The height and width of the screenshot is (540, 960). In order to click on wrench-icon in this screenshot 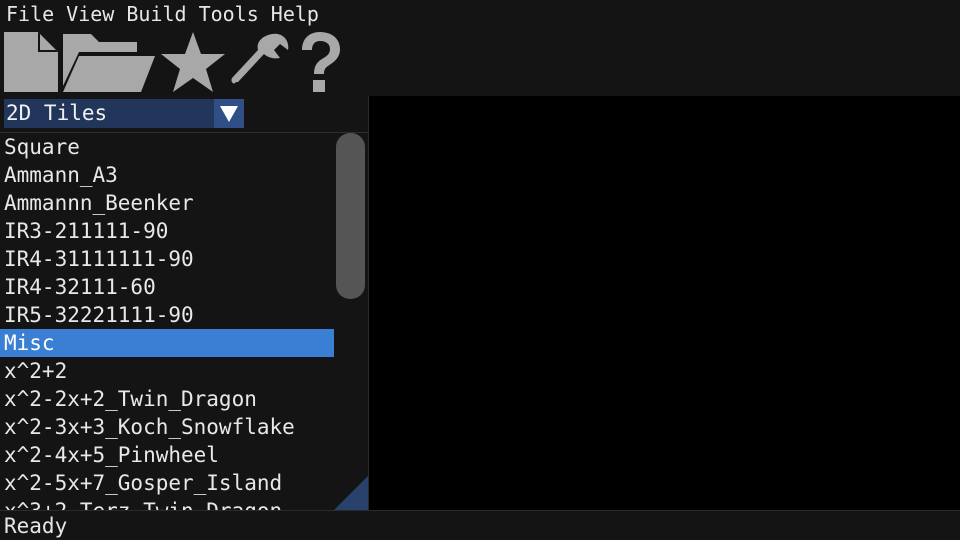, I will do `click(260, 60)`.